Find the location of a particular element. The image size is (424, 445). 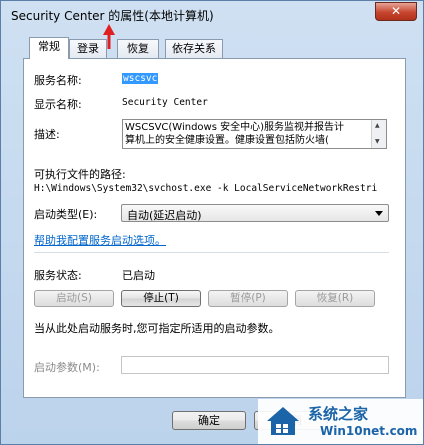

description-scrollbar: ▲ ▼ is located at coordinates (378, 134).